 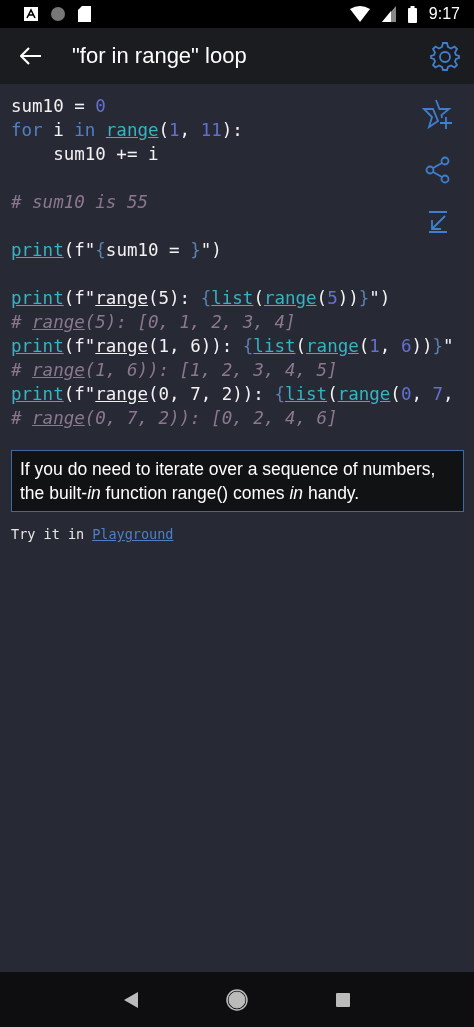 What do you see at coordinates (133, 534) in the screenshot?
I see `playground-link: Playground` at bounding box center [133, 534].